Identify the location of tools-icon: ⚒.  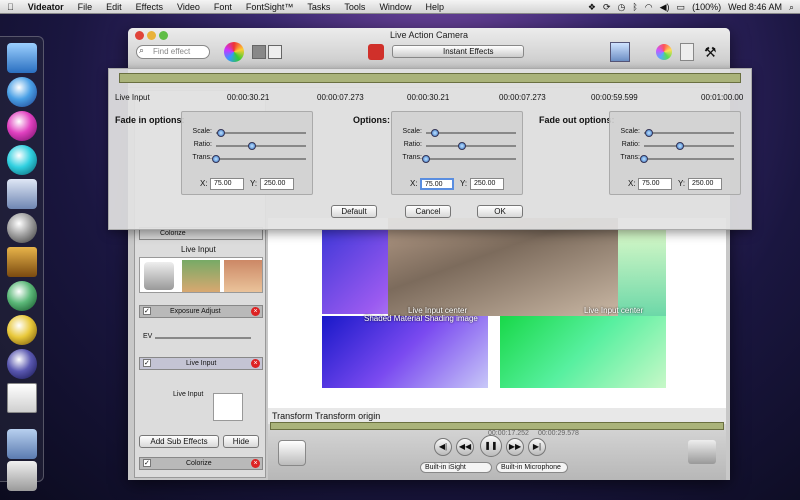
(713, 52).